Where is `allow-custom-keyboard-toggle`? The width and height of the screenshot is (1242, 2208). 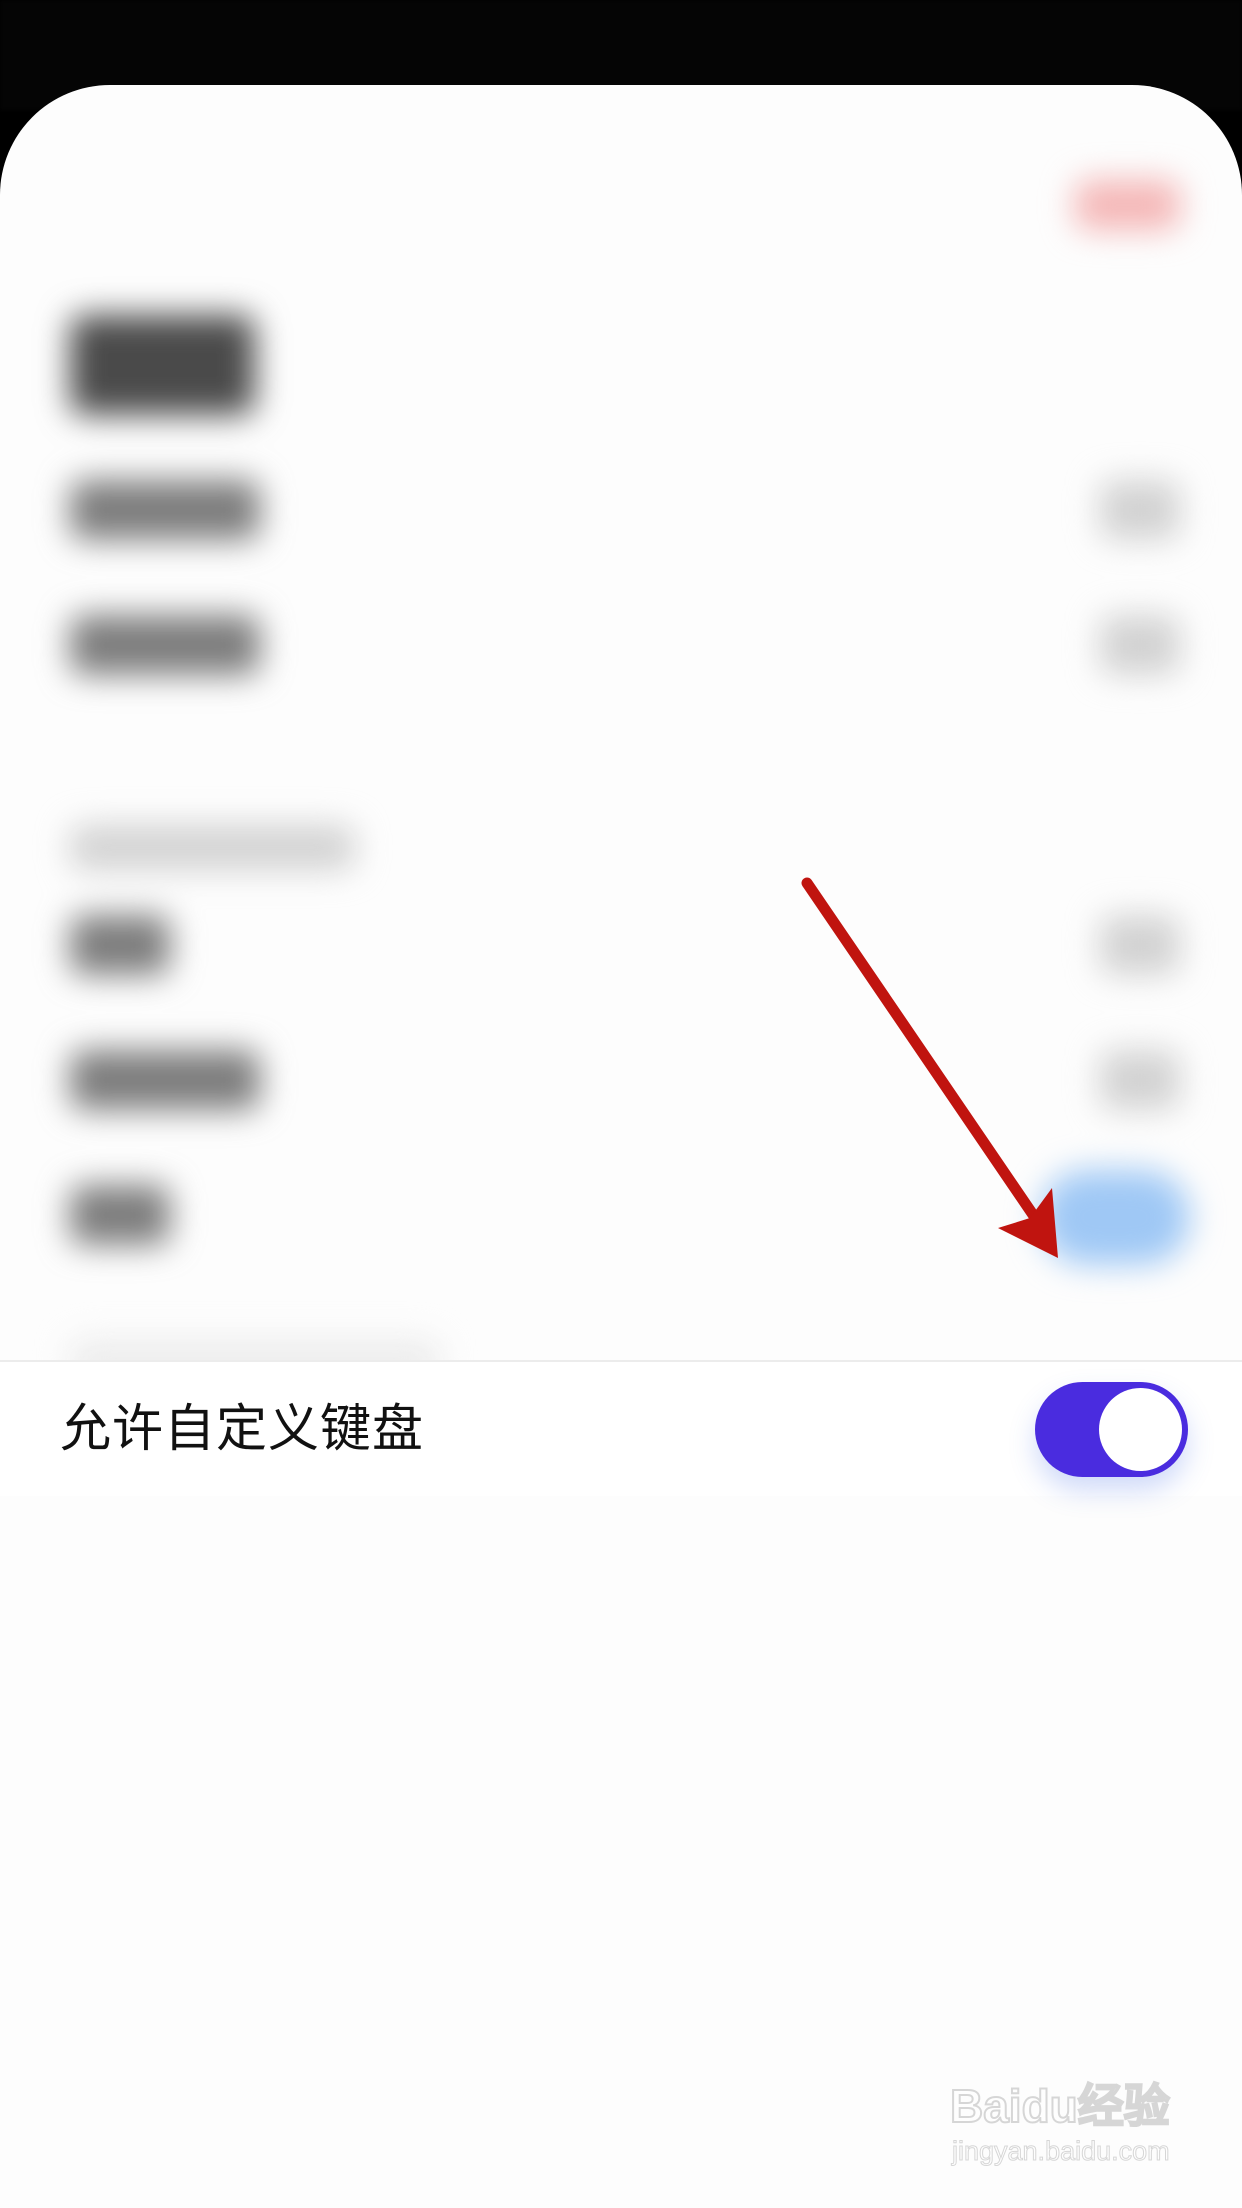 allow-custom-keyboard-toggle is located at coordinates (1111, 1429).